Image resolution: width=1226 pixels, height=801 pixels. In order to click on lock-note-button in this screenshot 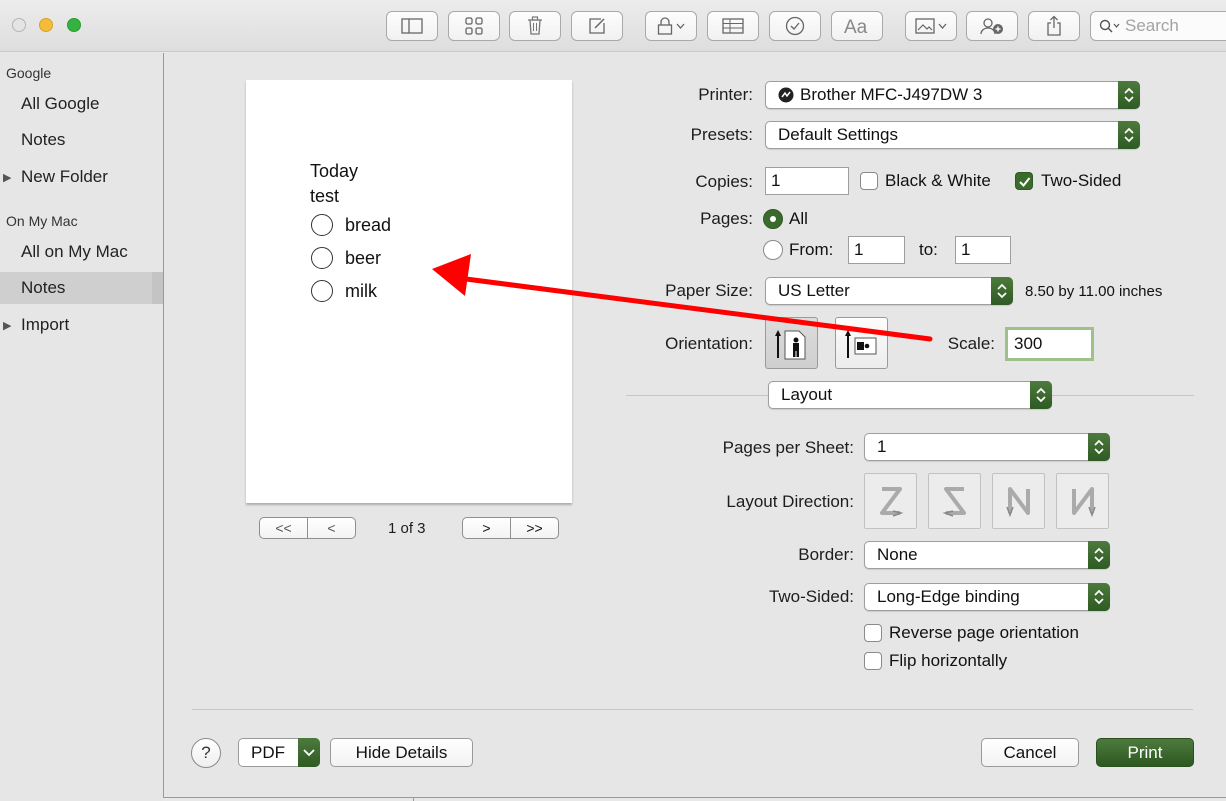, I will do `click(671, 26)`.